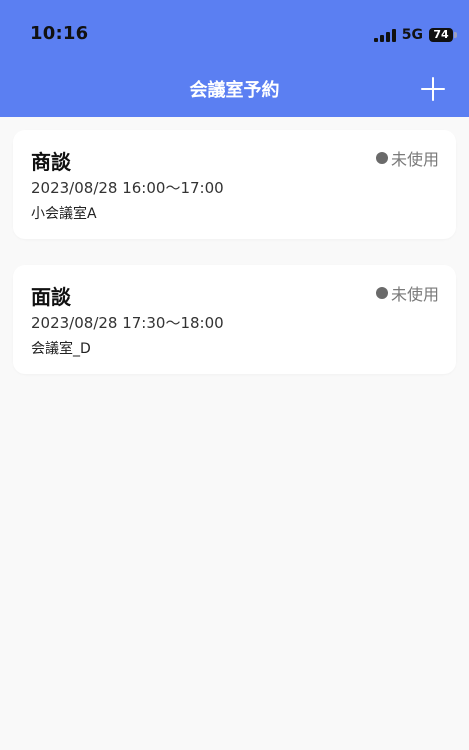  I want to click on status-indicators: 5G 74, so click(415, 35).